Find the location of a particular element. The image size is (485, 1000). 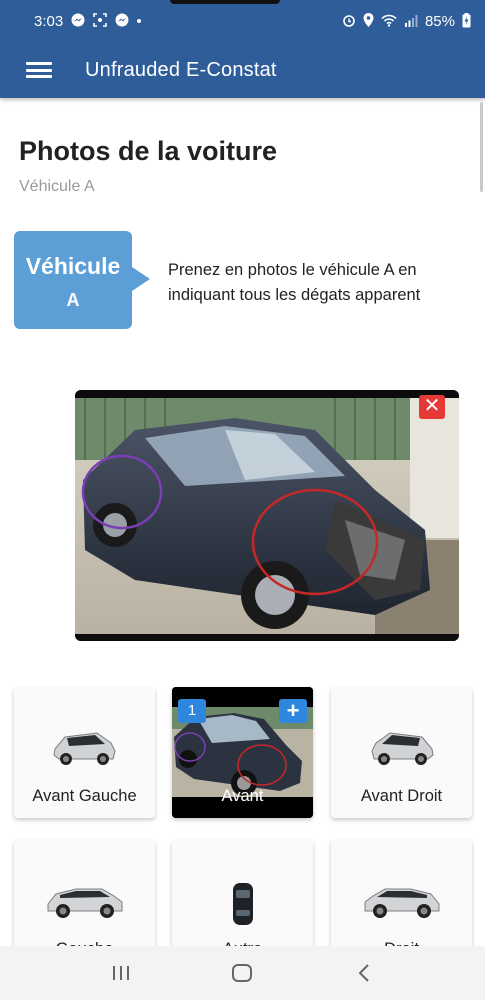

back-icon is located at coordinates (363, 973).